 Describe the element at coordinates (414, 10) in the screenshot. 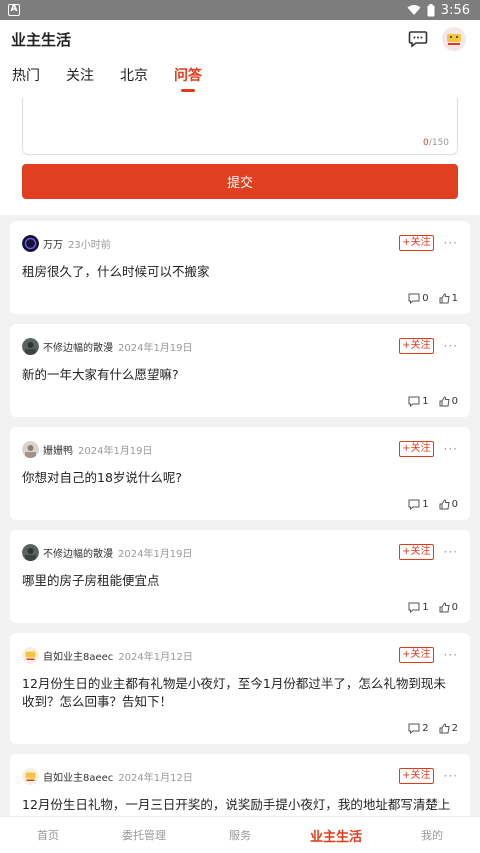

I see `wifi-icon` at that location.